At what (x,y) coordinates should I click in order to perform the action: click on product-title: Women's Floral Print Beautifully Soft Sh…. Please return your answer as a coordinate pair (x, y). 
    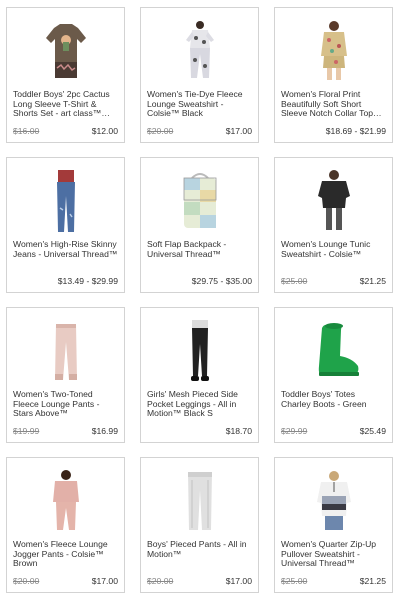
    Looking at the image, I should click on (333, 104).